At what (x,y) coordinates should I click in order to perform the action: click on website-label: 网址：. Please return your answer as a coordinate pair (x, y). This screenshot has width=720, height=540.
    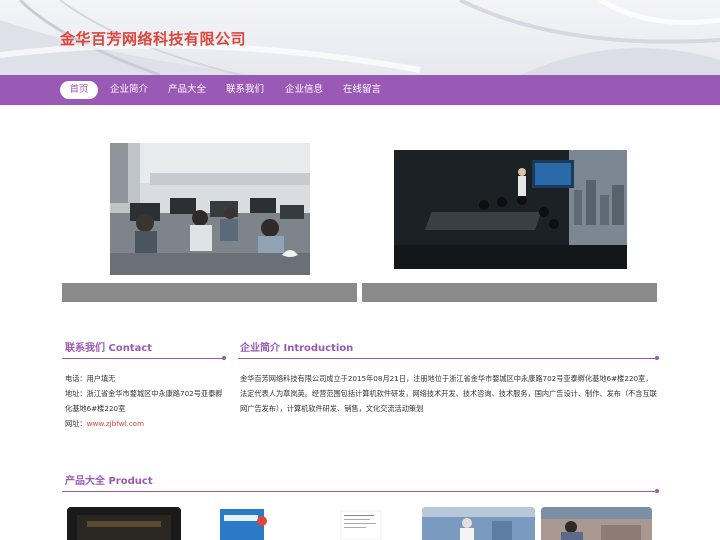
    Looking at the image, I should click on (76, 423).